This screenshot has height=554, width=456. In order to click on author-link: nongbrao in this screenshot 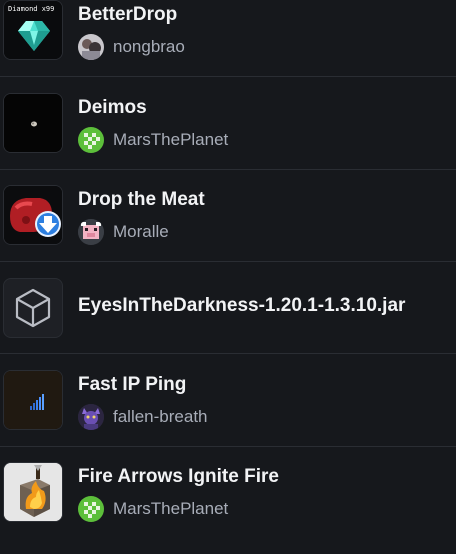, I will do `click(131, 47)`.